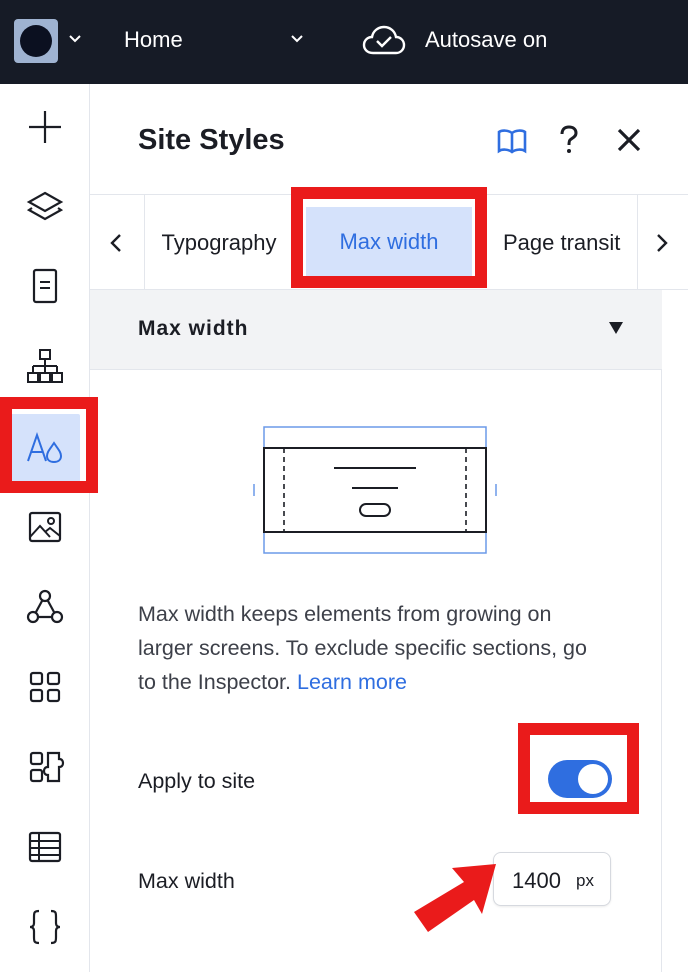  I want to click on add-elements-button, so click(45, 126).